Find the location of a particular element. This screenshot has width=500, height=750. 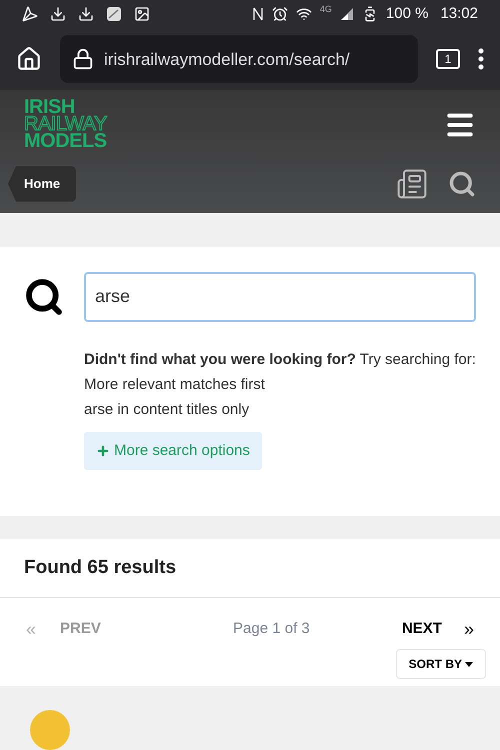

wifi-icon is located at coordinates (304, 14).